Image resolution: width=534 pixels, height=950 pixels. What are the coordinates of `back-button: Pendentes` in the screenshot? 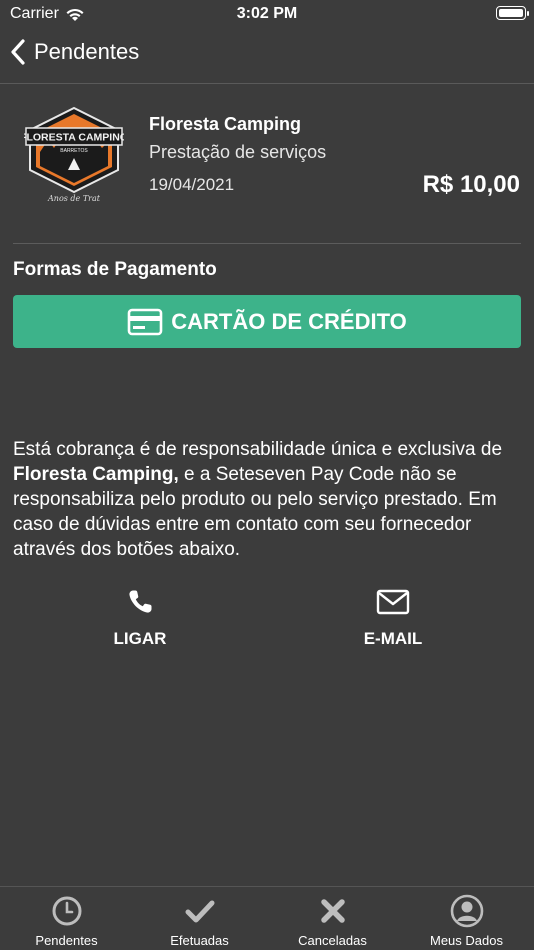 It's located at (74, 52).